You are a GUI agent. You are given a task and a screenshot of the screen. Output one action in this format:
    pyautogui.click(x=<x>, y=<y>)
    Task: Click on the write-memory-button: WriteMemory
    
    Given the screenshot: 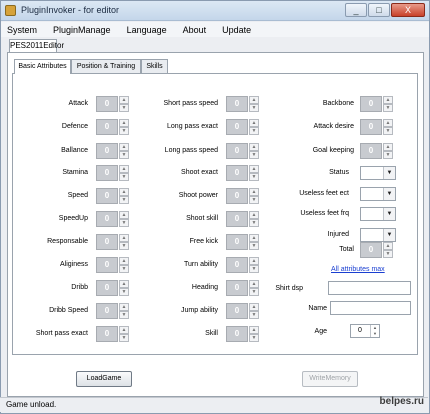 What is the action you would take?
    pyautogui.click(x=330, y=379)
    